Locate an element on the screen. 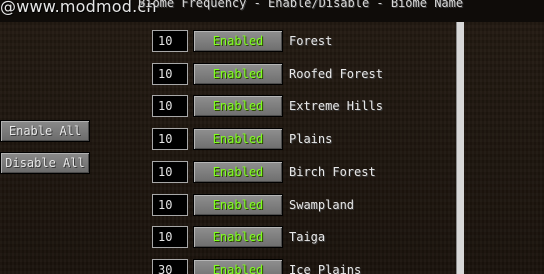  biome-name: Swampland is located at coordinates (322, 204).